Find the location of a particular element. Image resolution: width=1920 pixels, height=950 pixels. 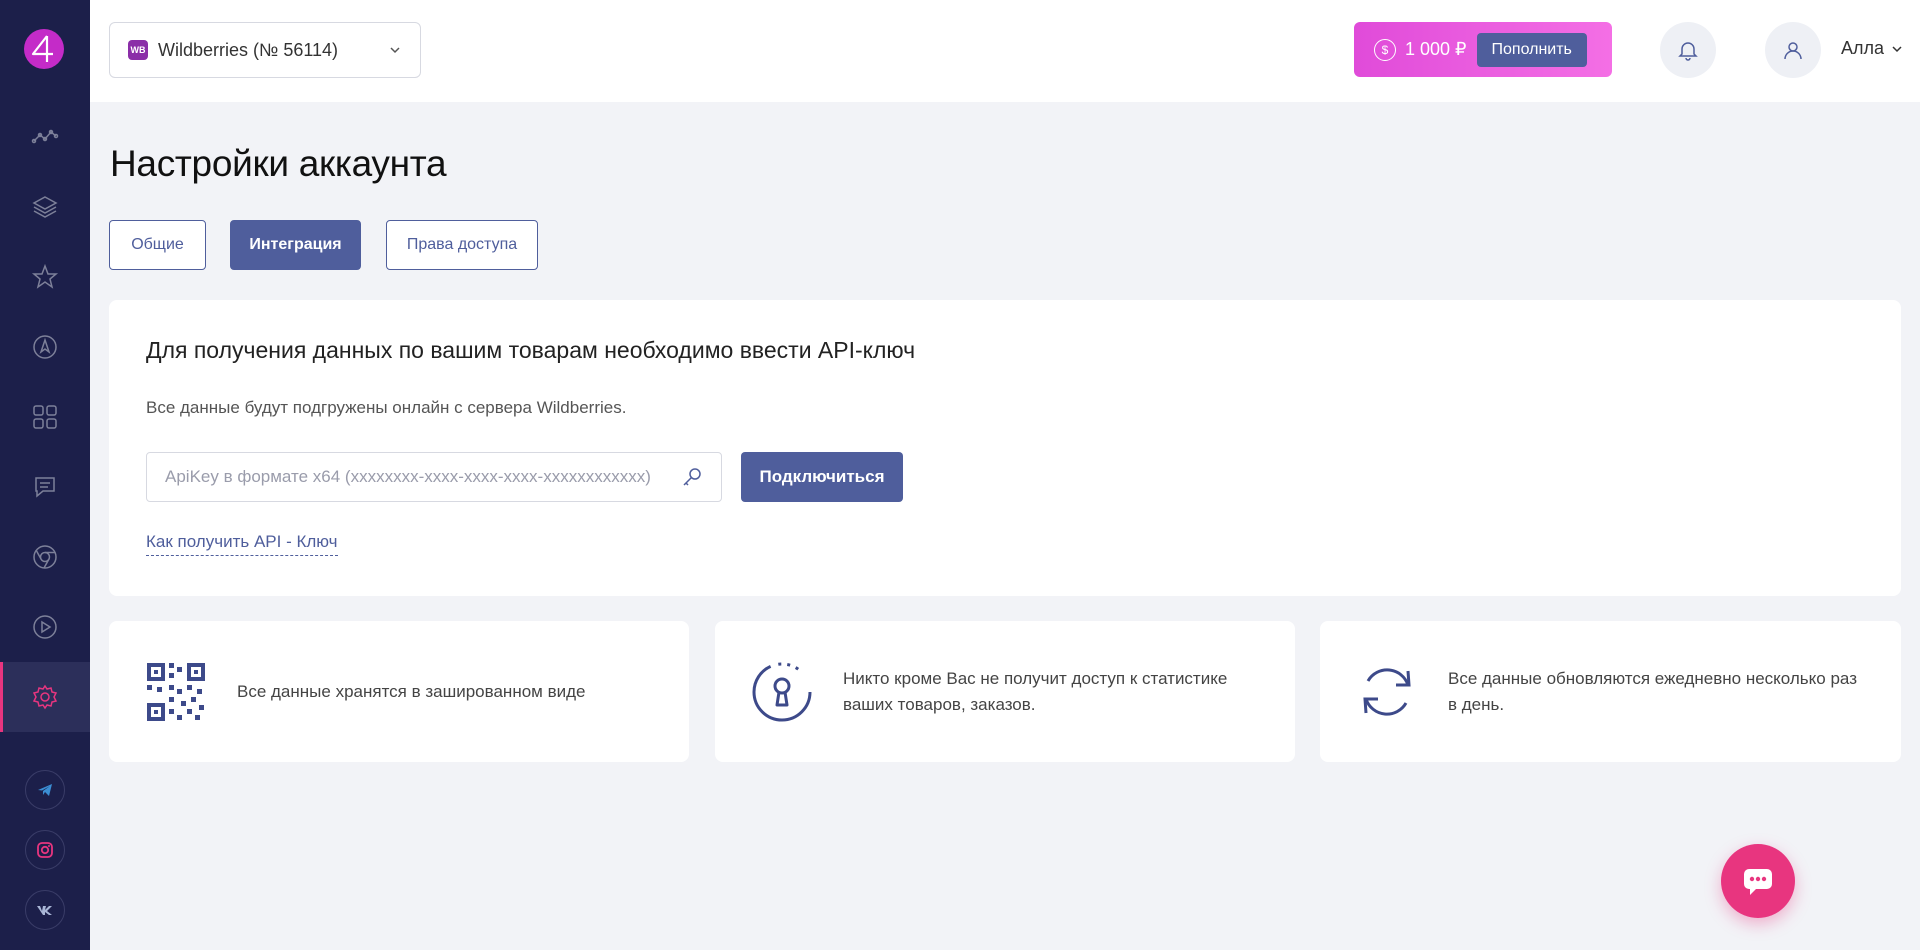

app-logo is located at coordinates (44, 49).